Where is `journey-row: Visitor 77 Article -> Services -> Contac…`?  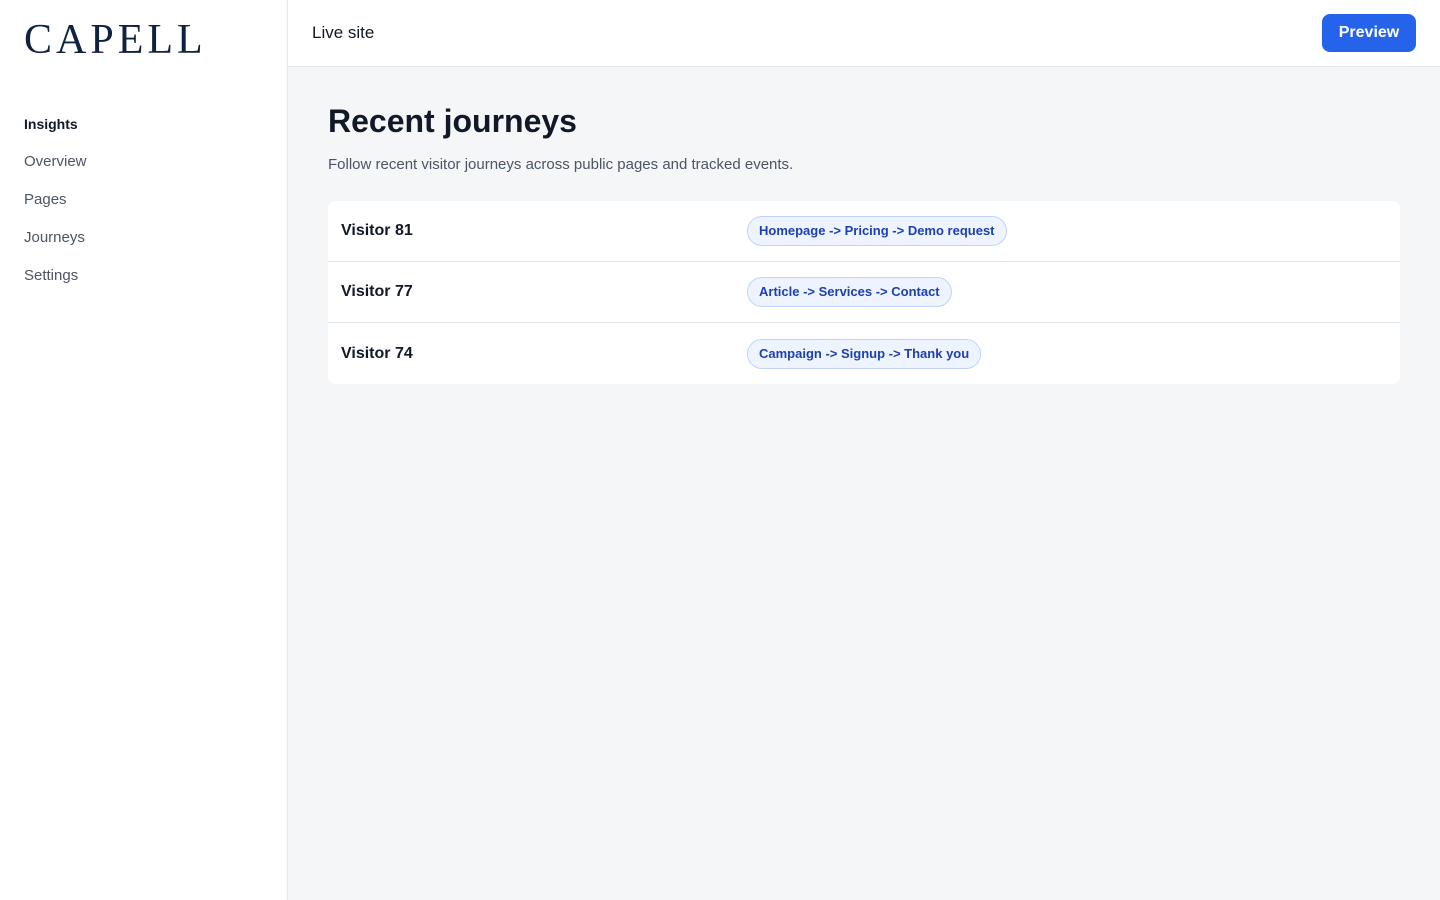 journey-row: Visitor 77 Article -> Services -> Contac… is located at coordinates (864, 292).